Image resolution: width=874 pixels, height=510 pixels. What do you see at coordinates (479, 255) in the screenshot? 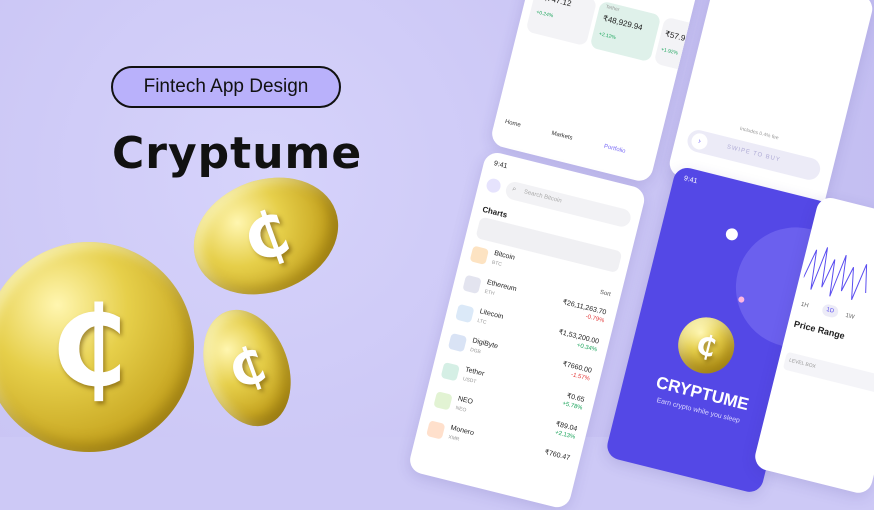
I see `bitcoin-icon` at bounding box center [479, 255].